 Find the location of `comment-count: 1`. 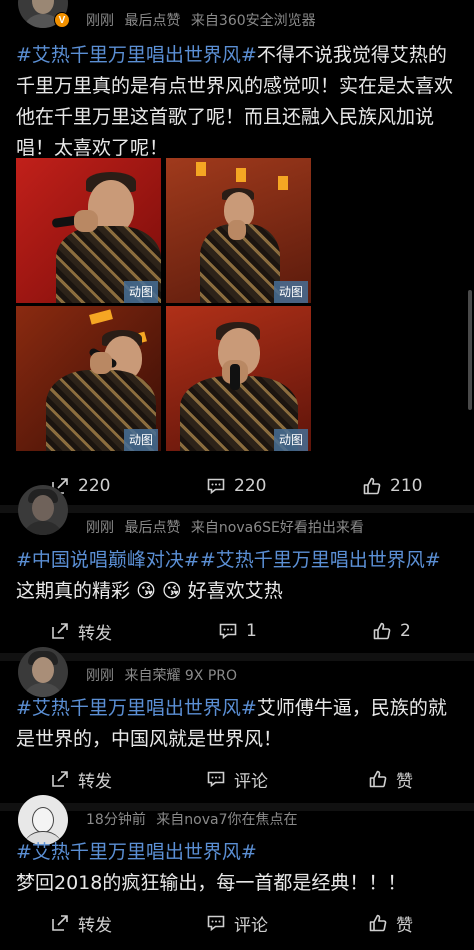

comment-count: 1 is located at coordinates (251, 631).